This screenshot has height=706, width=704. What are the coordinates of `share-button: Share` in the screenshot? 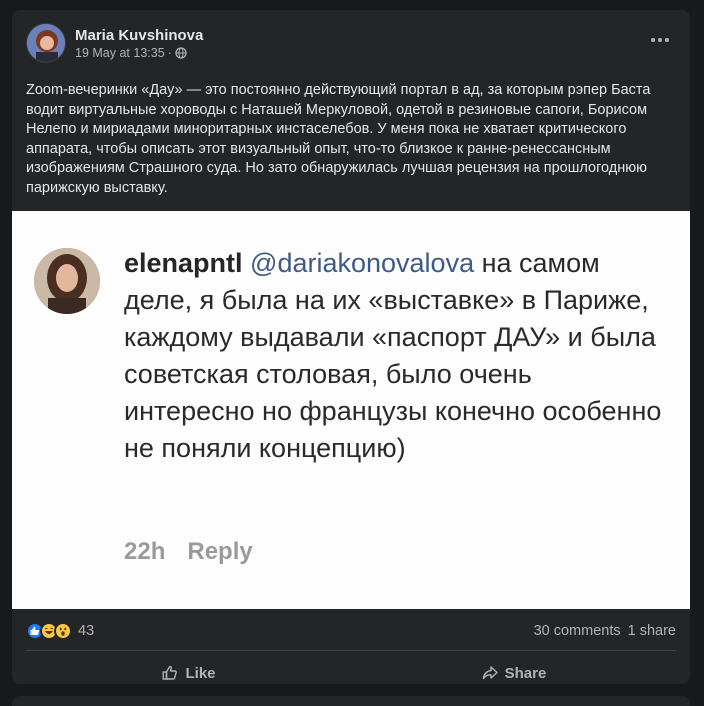 It's located at (513, 673).